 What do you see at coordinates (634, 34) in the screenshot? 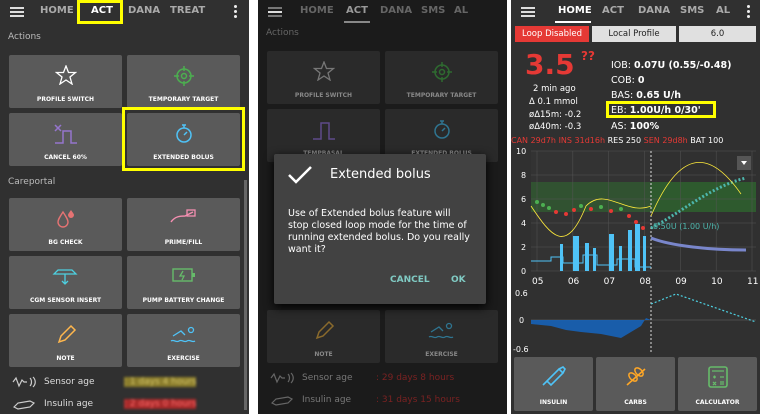
I see `profile-button: Local Profile` at bounding box center [634, 34].